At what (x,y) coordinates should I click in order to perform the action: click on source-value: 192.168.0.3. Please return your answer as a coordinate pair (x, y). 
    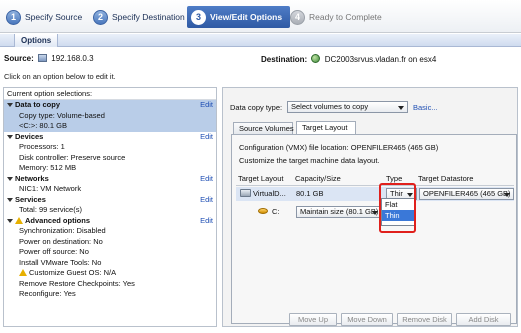
    Looking at the image, I should click on (72, 58).